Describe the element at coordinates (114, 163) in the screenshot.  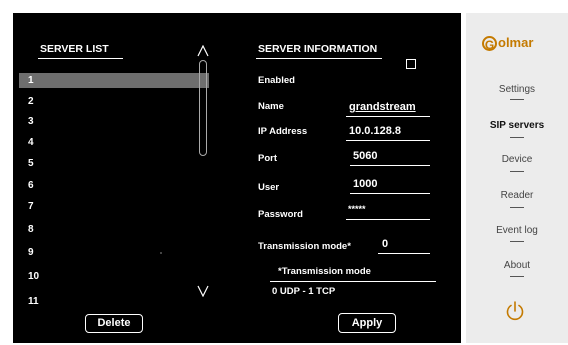
I see `server-list-item: 5` at that location.